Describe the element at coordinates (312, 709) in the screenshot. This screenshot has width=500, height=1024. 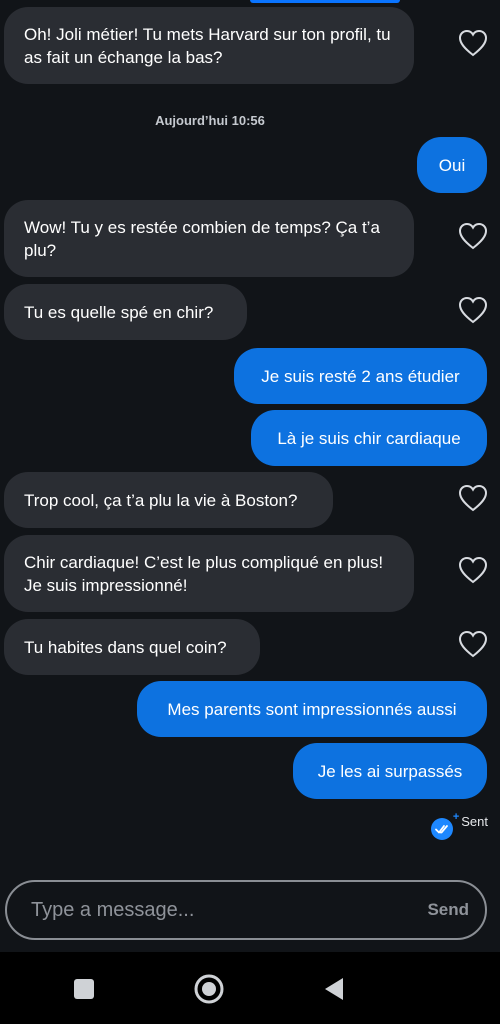
I see `message-outgoing: Mes parents sont impressionnés aussi` at that location.